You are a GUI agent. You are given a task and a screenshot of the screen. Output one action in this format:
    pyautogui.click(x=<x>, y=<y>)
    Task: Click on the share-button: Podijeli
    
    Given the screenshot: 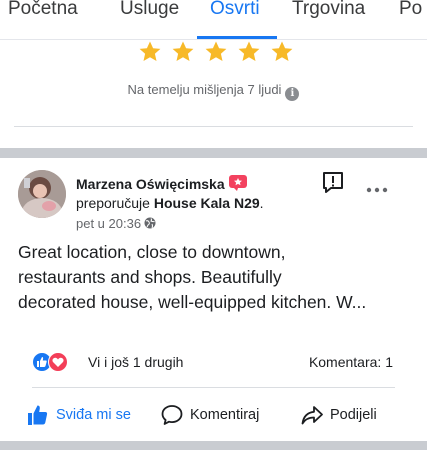 What is the action you would take?
    pyautogui.click(x=338, y=415)
    